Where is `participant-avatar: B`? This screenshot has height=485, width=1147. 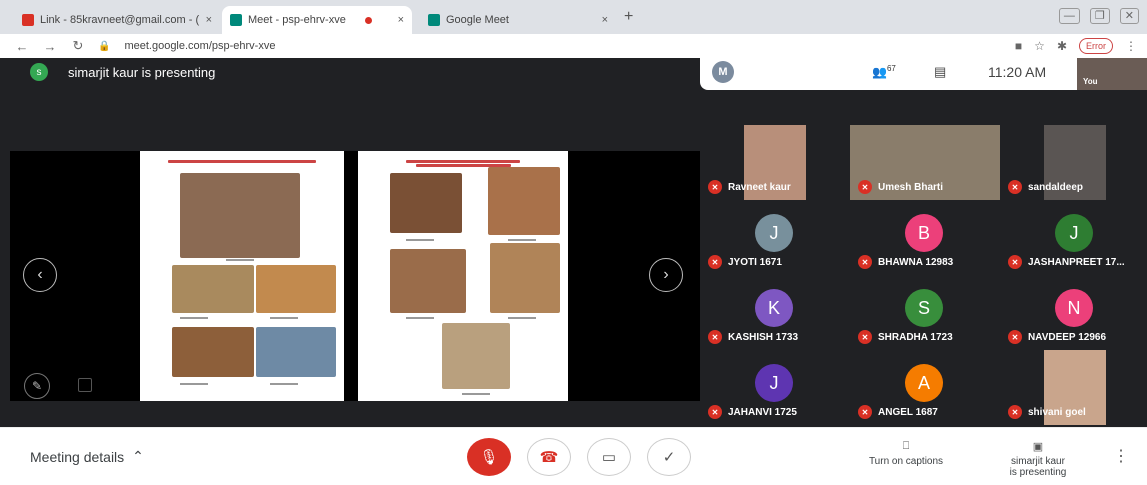
participant-avatar: B is located at coordinates (924, 233).